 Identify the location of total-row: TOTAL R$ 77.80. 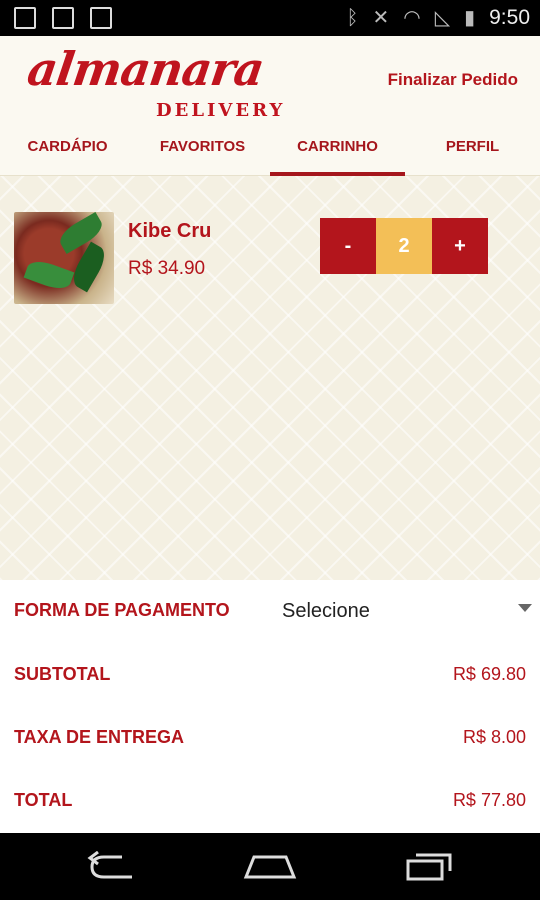
(270, 801).